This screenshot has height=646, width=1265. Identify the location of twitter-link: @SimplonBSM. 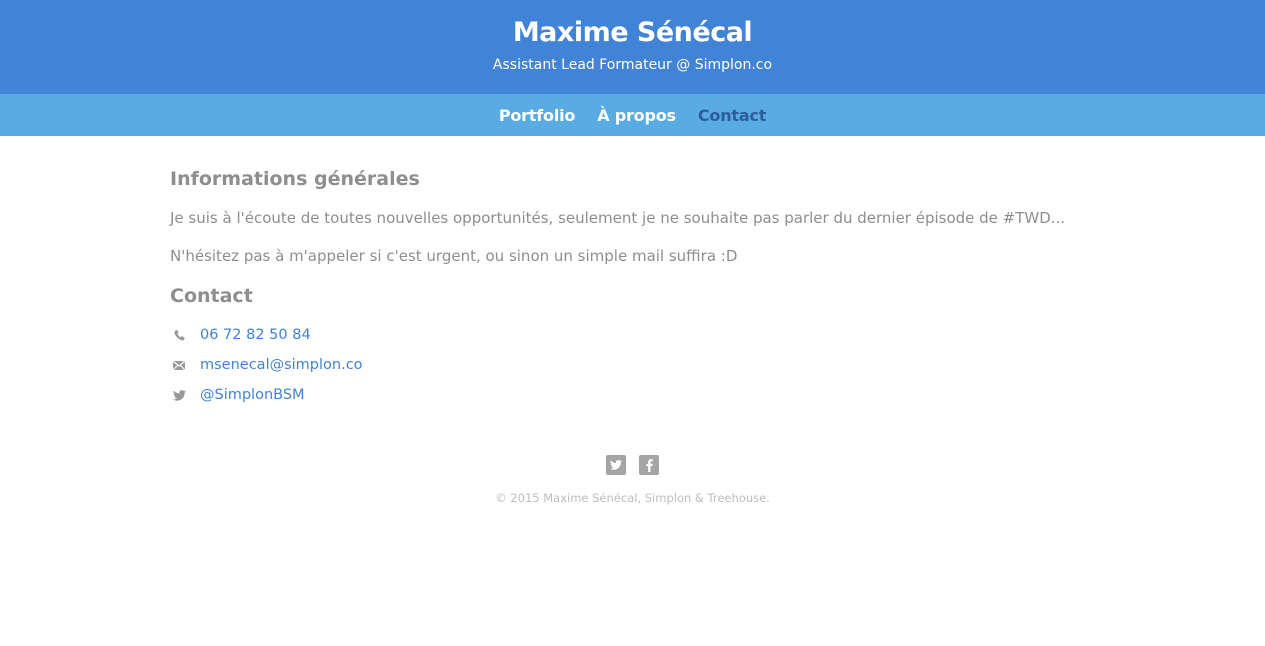
(252, 395).